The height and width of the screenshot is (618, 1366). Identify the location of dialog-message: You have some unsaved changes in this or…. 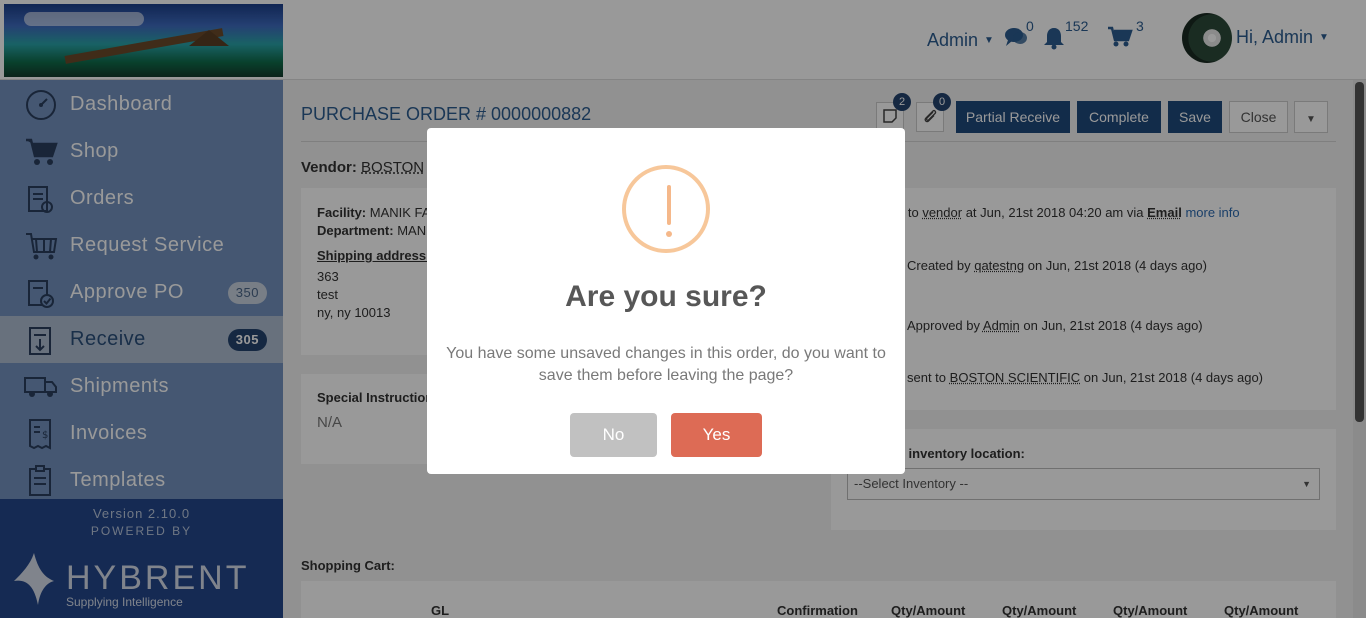
(666, 364).